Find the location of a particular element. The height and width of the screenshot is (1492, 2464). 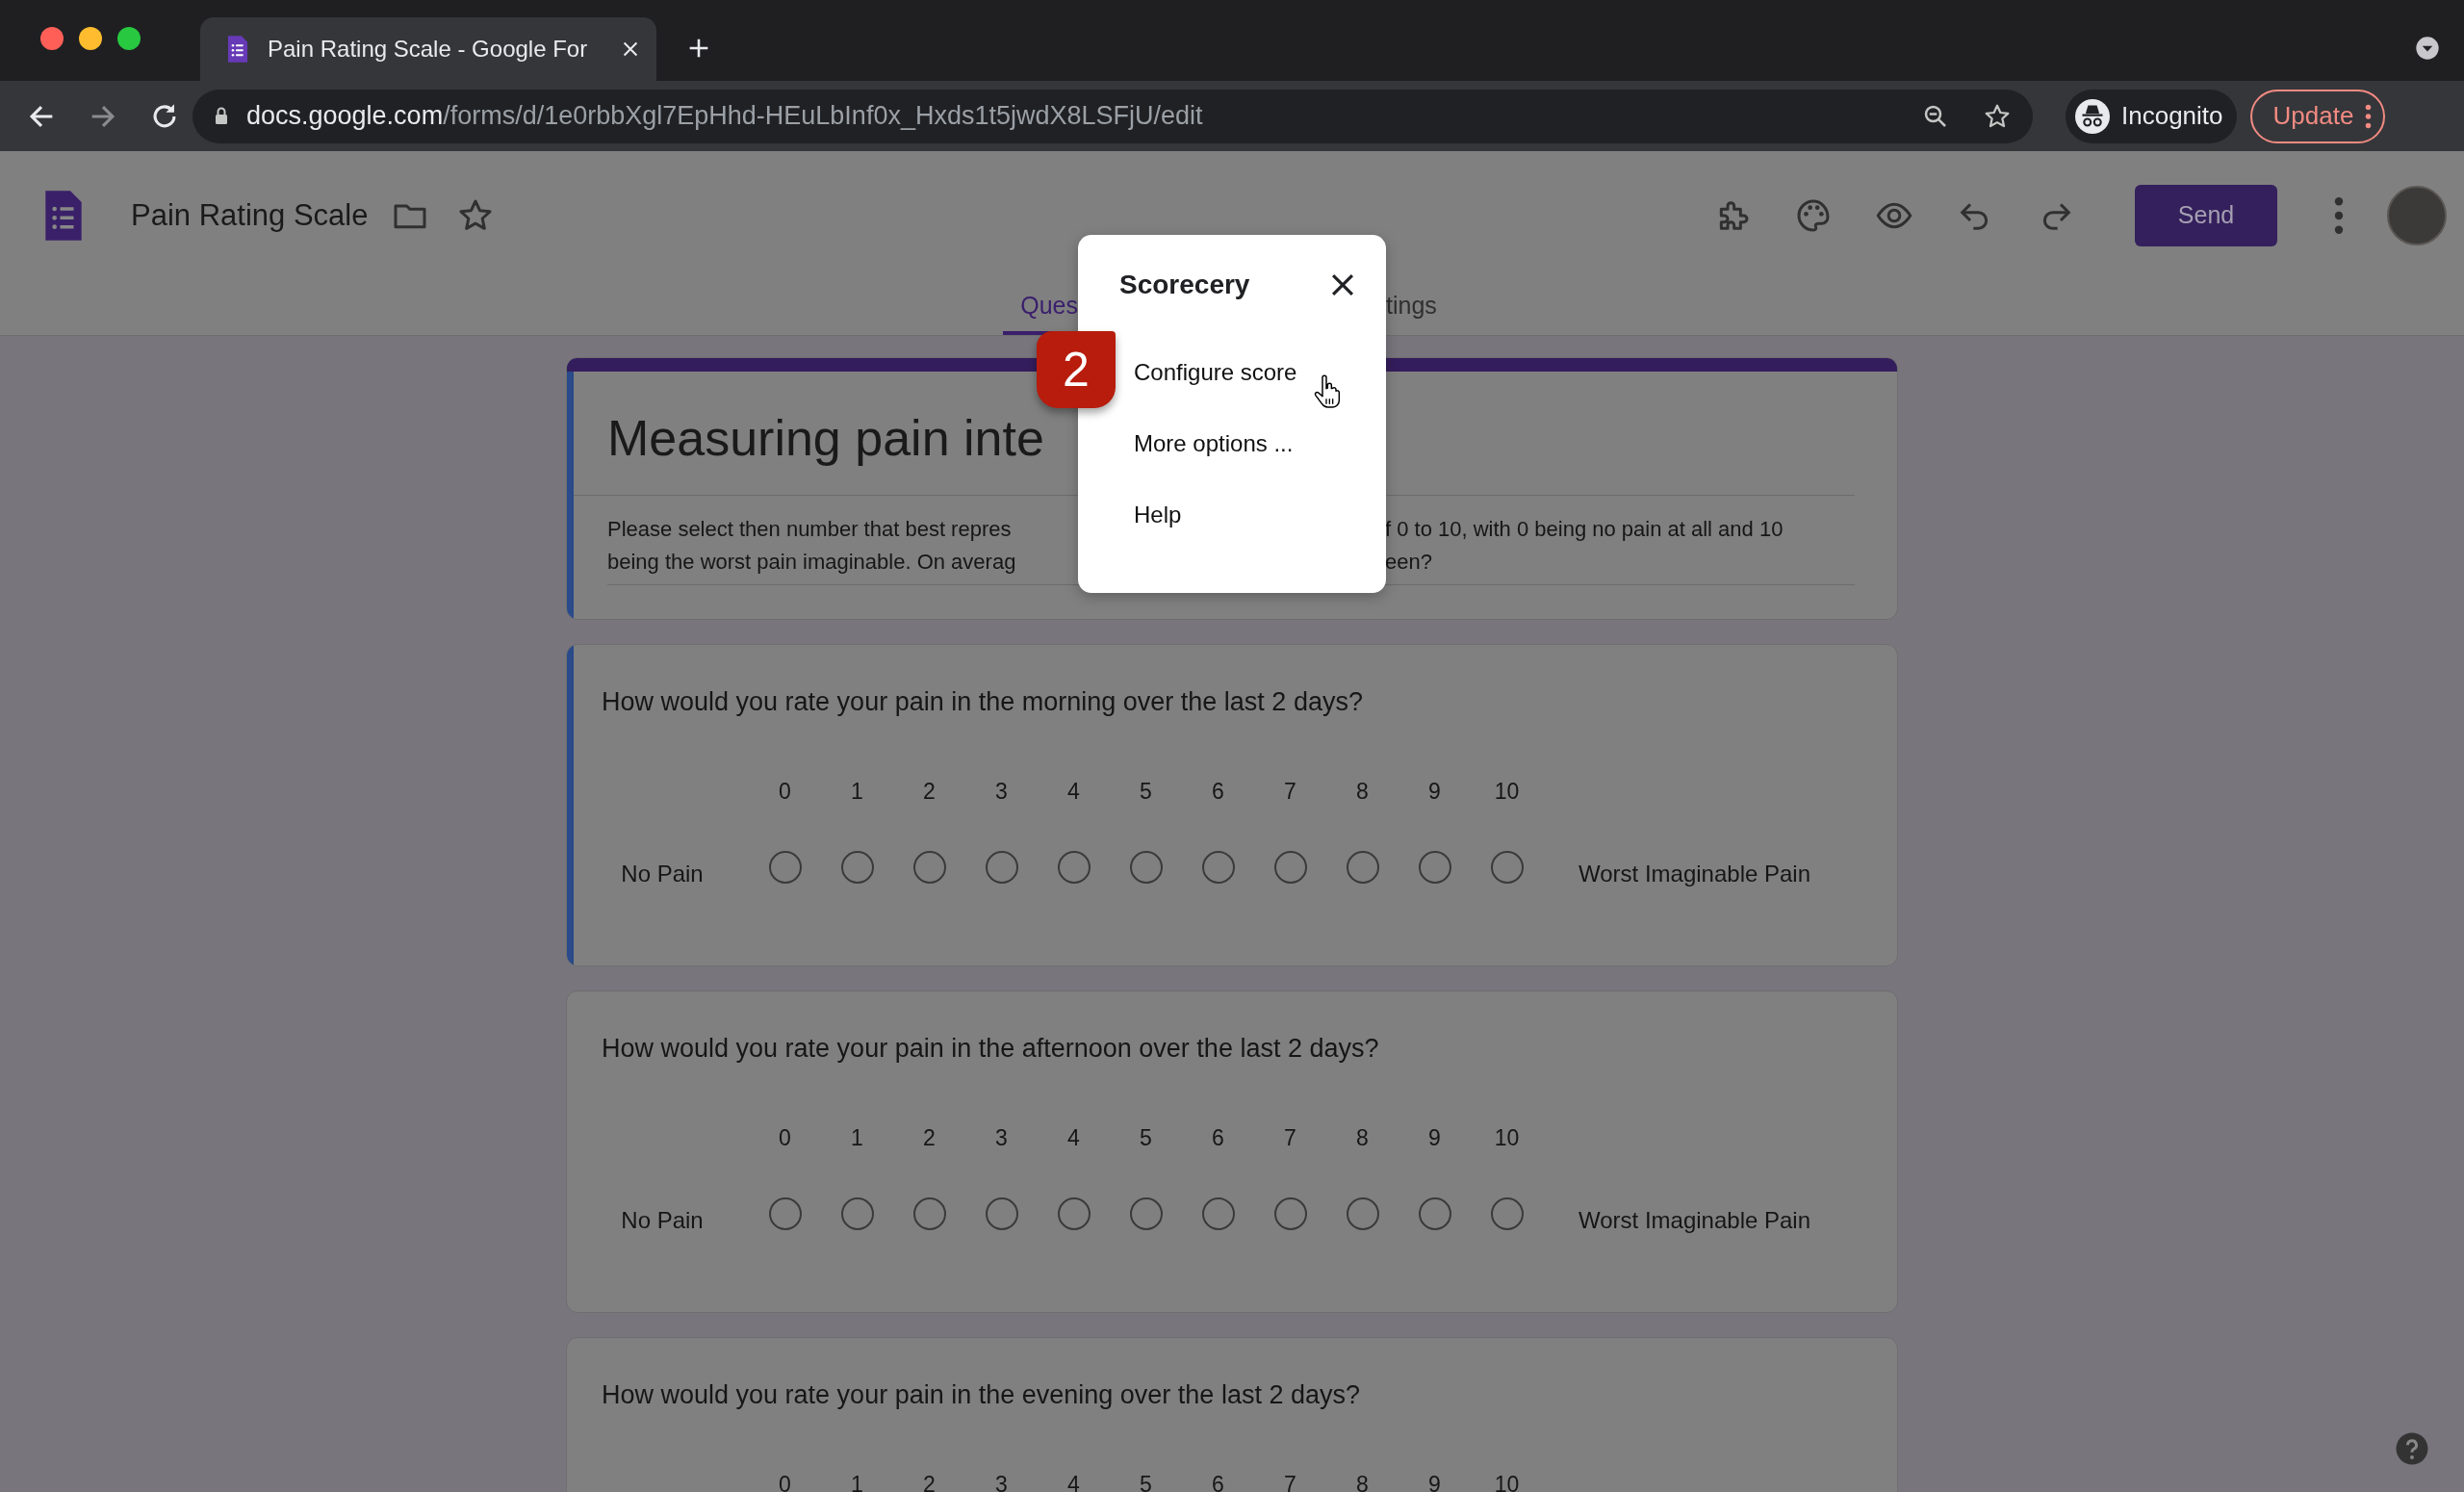

url-text: docs.google.com/forms/d/1e0rbbXgl7EpHhd-HEuLbInf0x_Hxds1t5jwdX8LSFjU/edit is located at coordinates (724, 116).